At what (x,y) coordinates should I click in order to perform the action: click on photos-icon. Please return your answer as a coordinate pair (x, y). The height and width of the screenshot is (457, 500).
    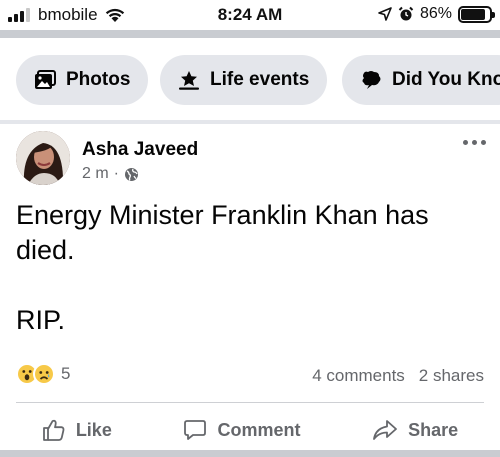
    Looking at the image, I should click on (45, 79).